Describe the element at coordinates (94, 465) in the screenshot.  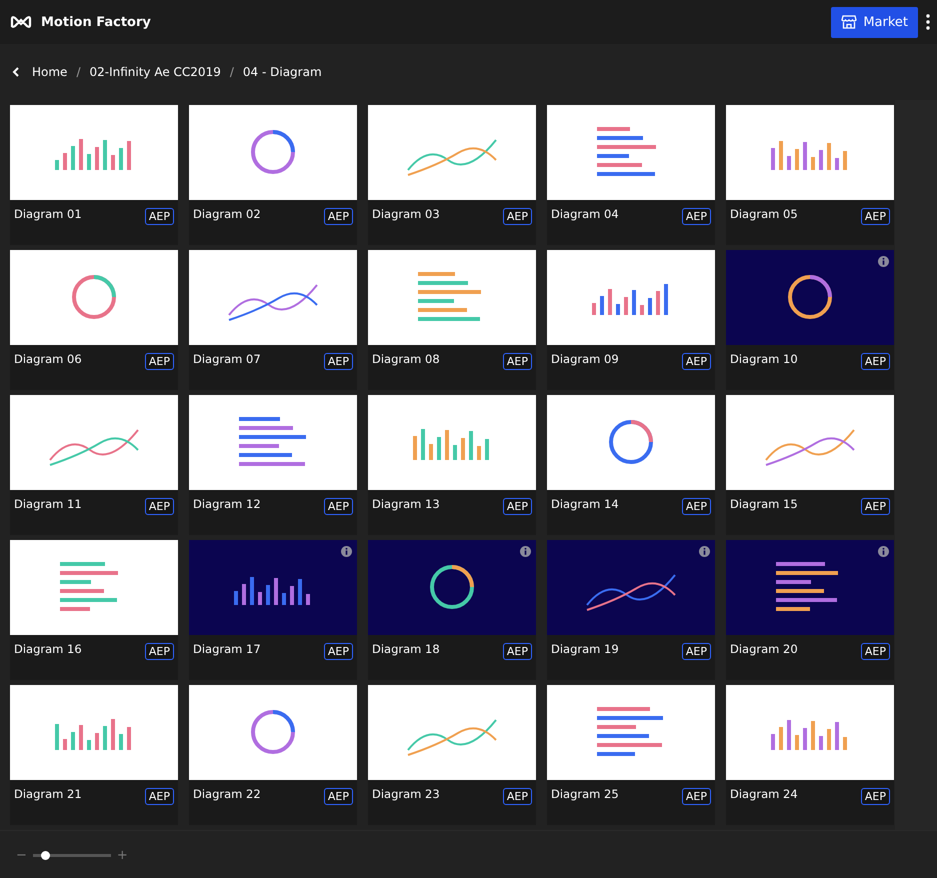
I see `diagram-card: Diagram 11 AEP` at that location.